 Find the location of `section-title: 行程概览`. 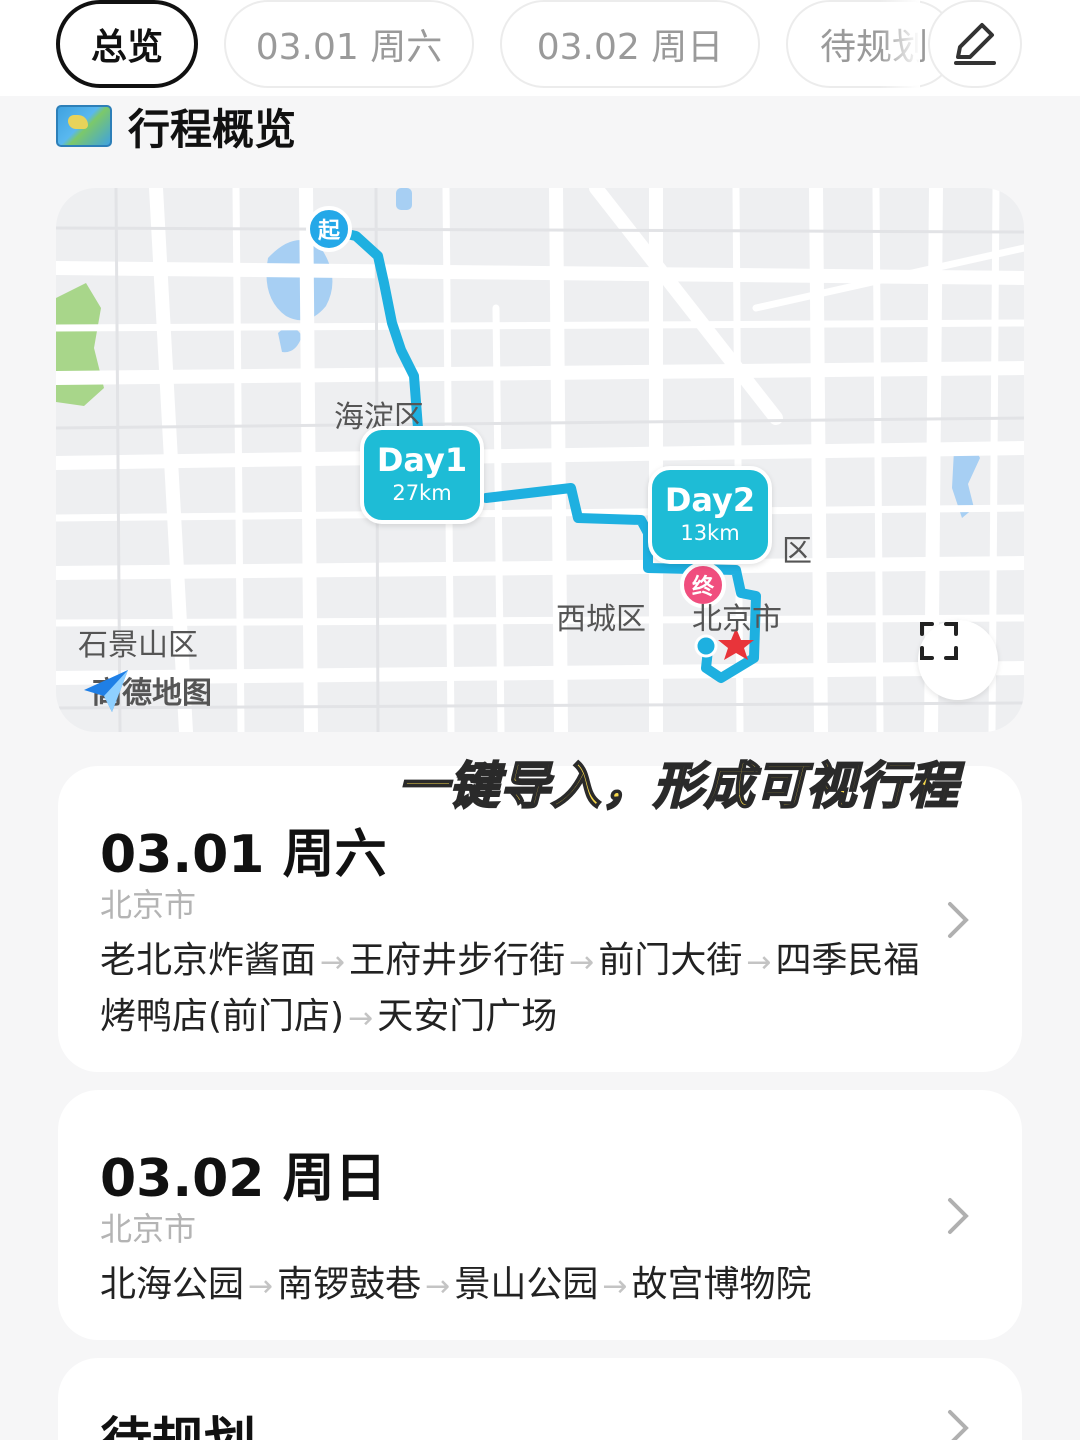

section-title: 行程概览 is located at coordinates (212, 129).